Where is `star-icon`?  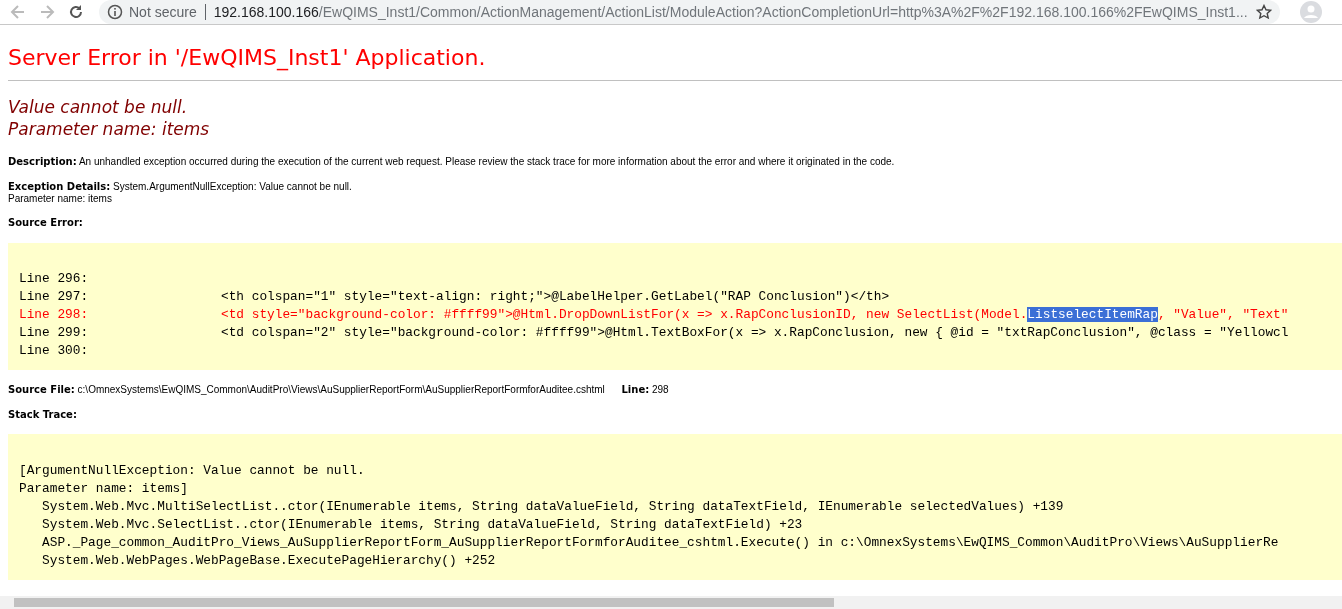
star-icon is located at coordinates (1264, 12).